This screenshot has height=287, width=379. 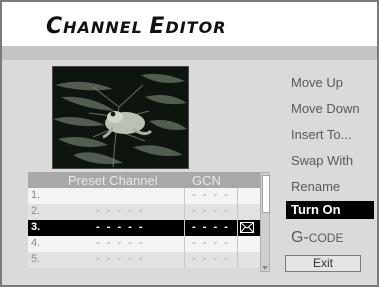 What do you see at coordinates (323, 263) in the screenshot?
I see `exit-button: Exit` at bounding box center [323, 263].